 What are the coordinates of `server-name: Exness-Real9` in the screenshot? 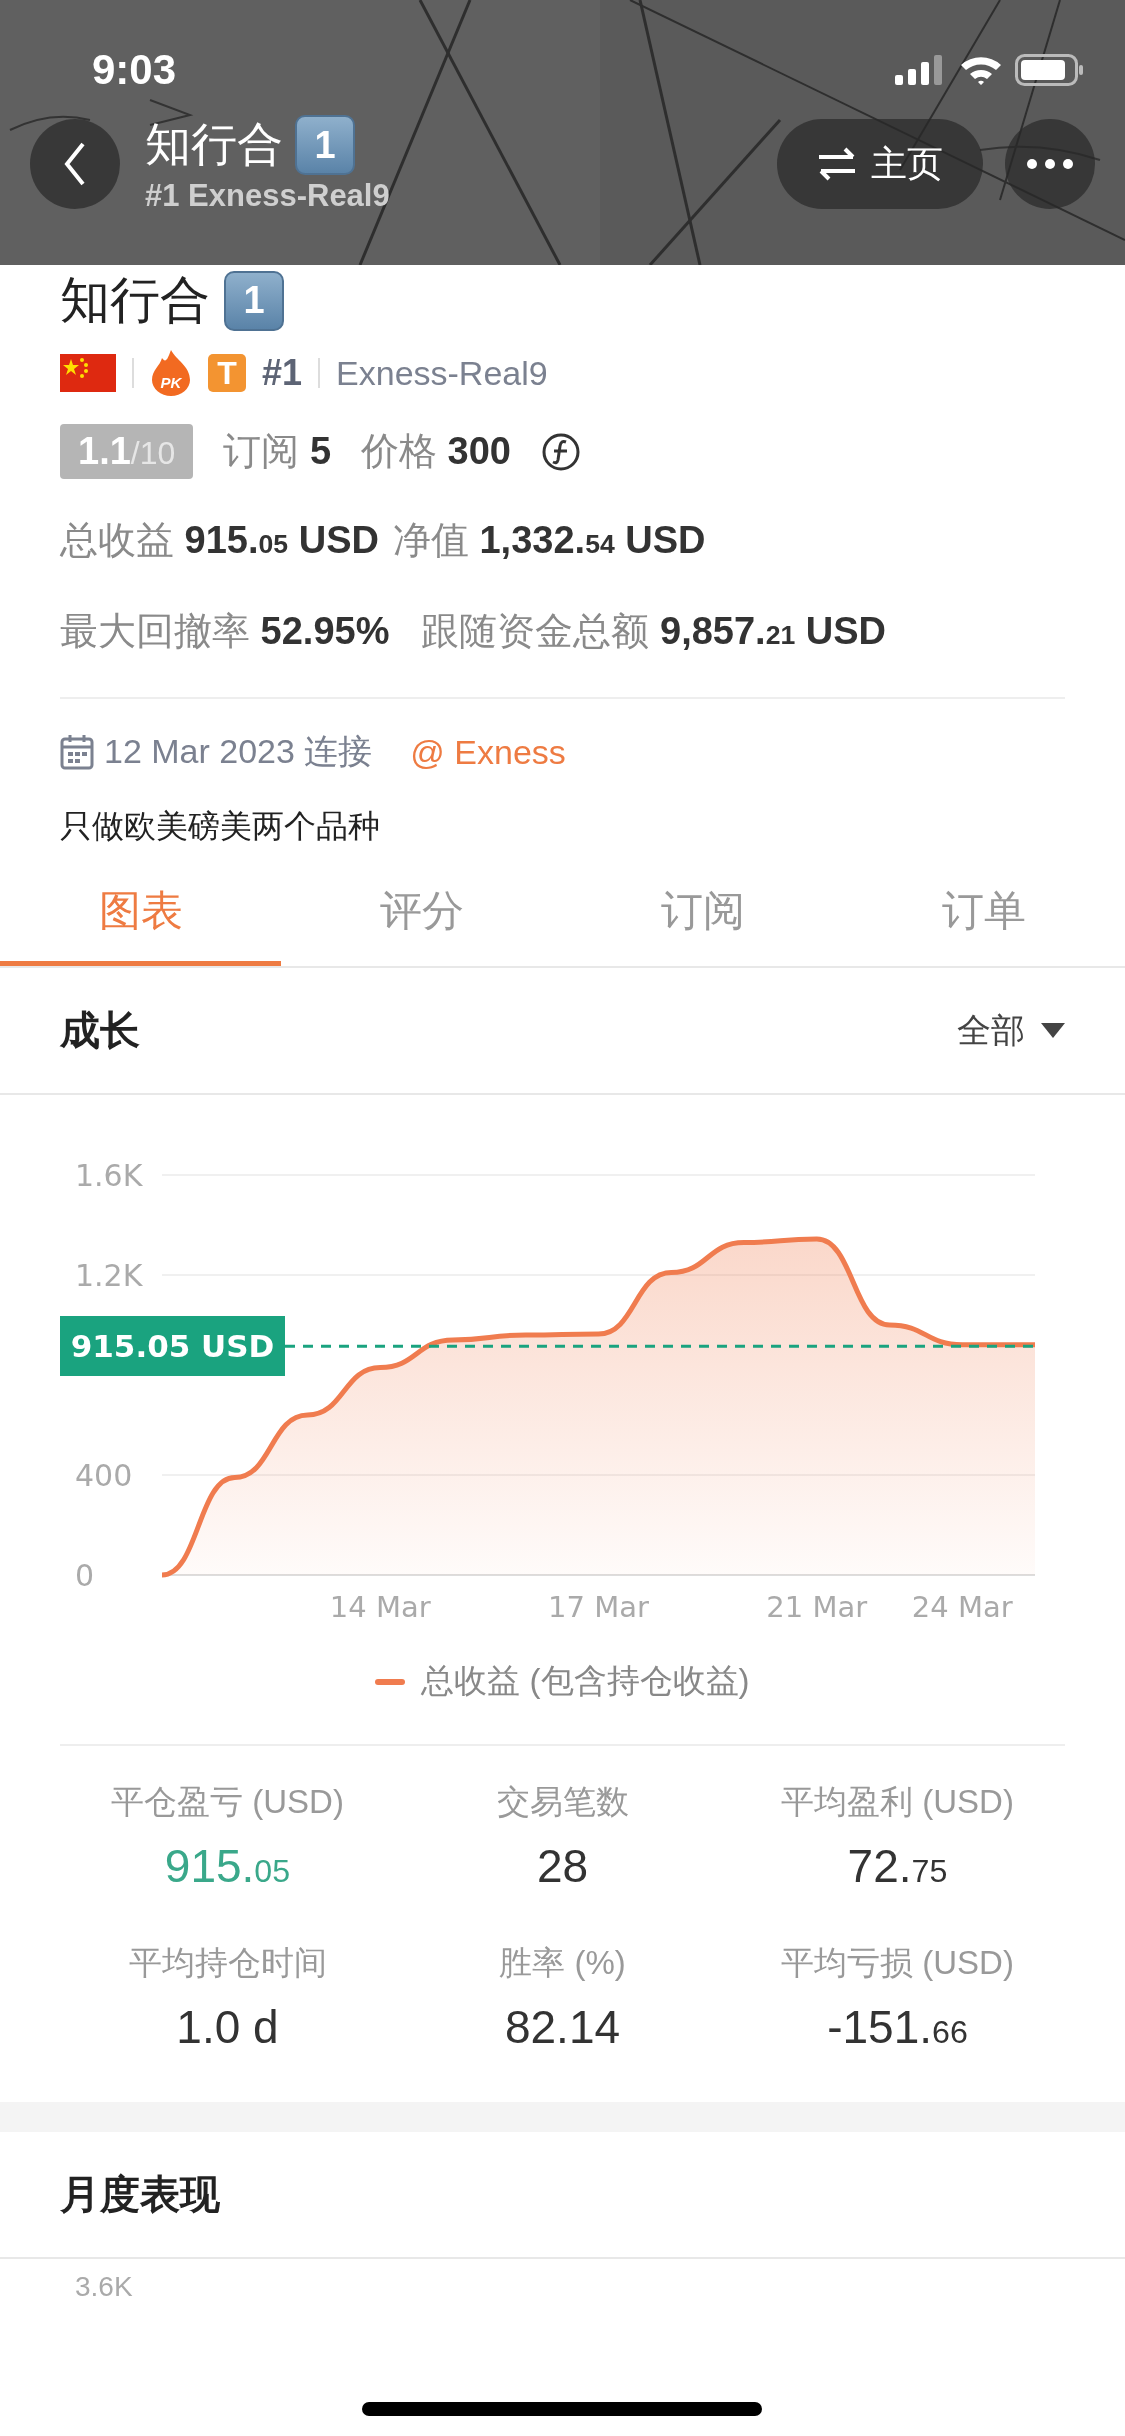 It's located at (442, 373).